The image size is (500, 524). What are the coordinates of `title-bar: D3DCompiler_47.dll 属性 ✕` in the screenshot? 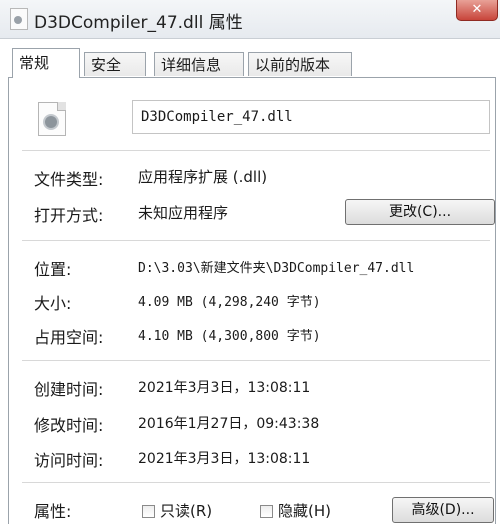 It's located at (250, 19).